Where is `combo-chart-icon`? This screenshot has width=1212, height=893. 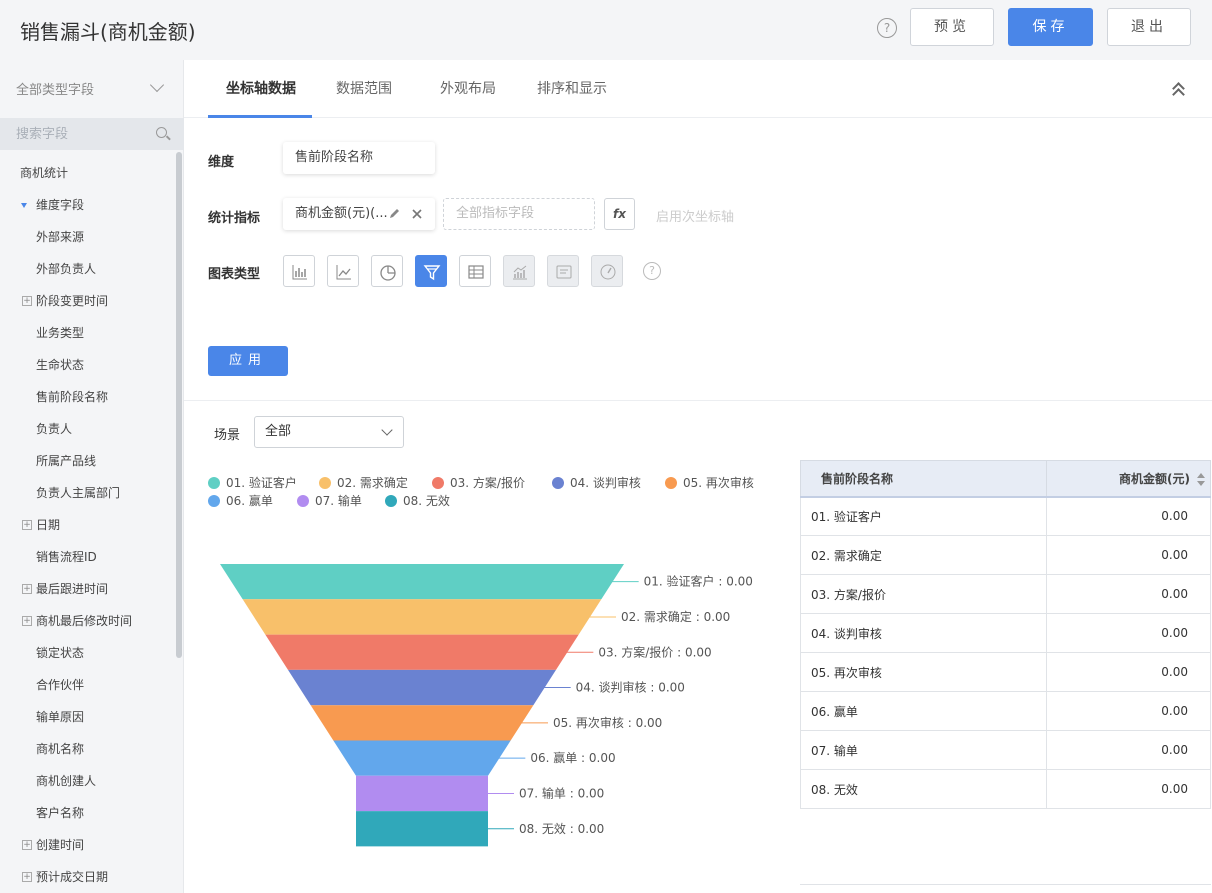 combo-chart-icon is located at coordinates (520, 272).